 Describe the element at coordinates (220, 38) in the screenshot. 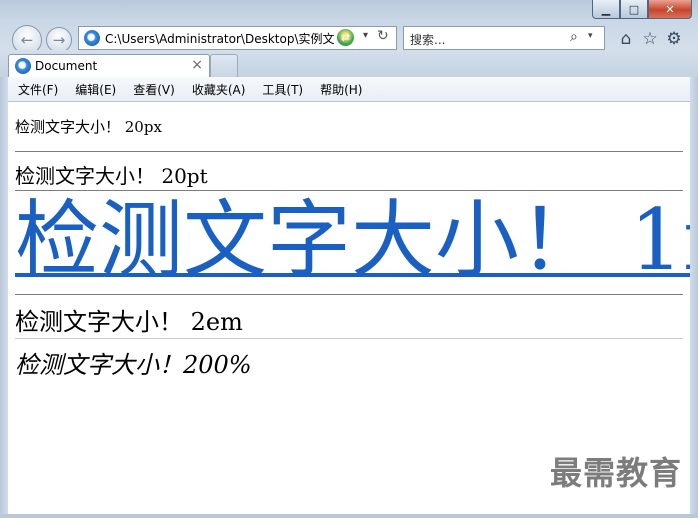

I see `address-url: C:\Users\Administrator\Desktop\实例文` at that location.